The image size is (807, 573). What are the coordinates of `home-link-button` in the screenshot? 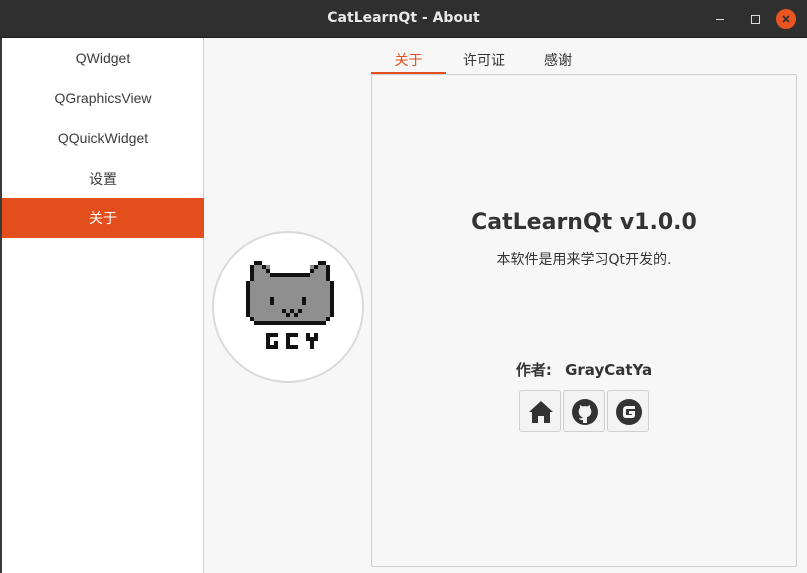 It's located at (540, 411).